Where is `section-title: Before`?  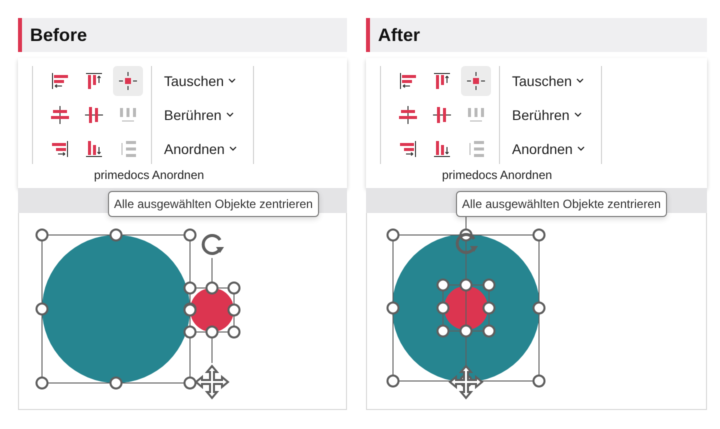 section-title: Before is located at coordinates (59, 35).